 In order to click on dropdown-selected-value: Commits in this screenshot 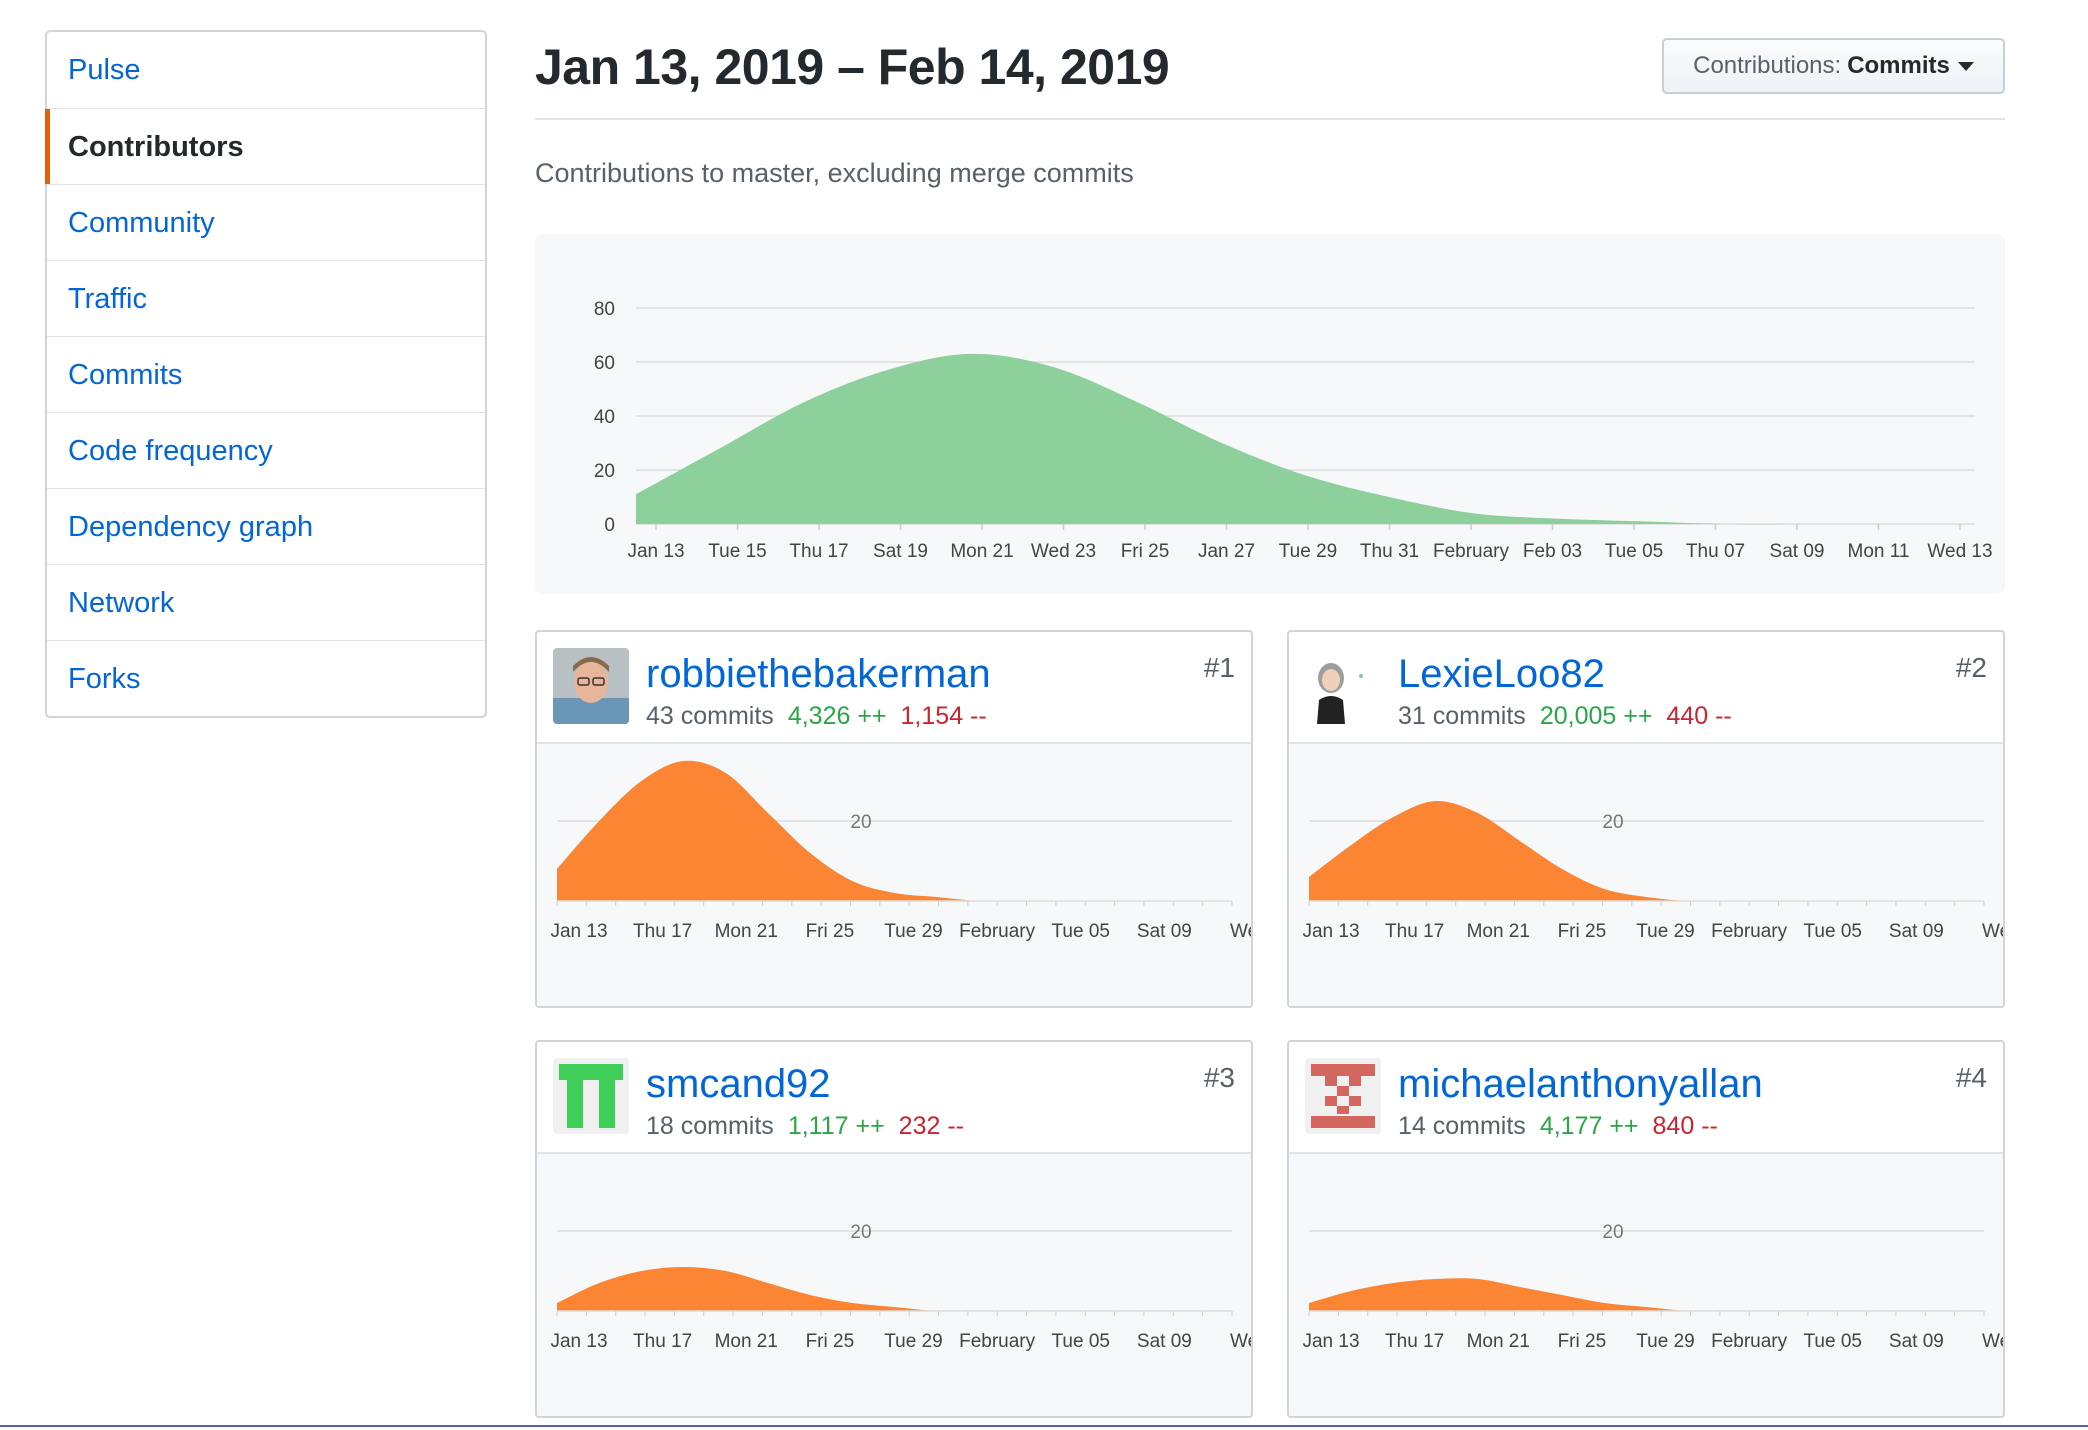, I will do `click(1898, 65)`.